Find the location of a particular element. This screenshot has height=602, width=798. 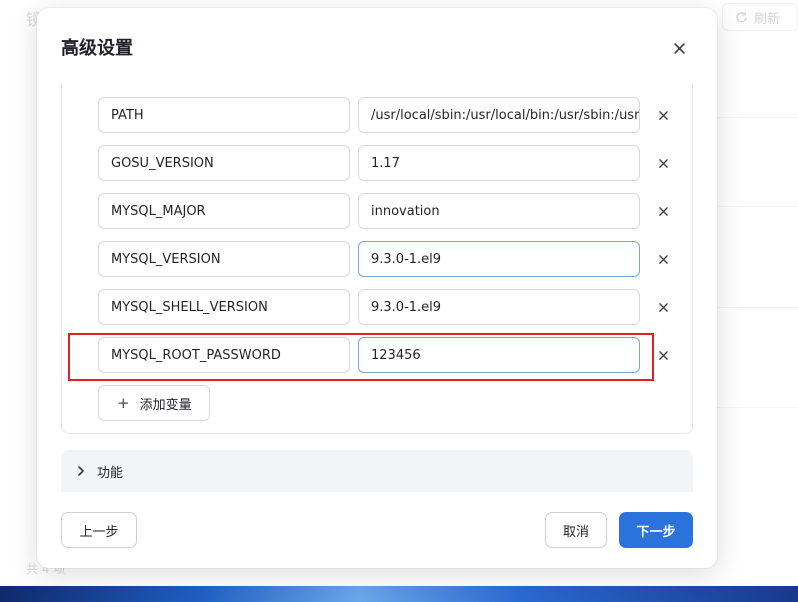

env-value-input: 123456 is located at coordinates (499, 355).